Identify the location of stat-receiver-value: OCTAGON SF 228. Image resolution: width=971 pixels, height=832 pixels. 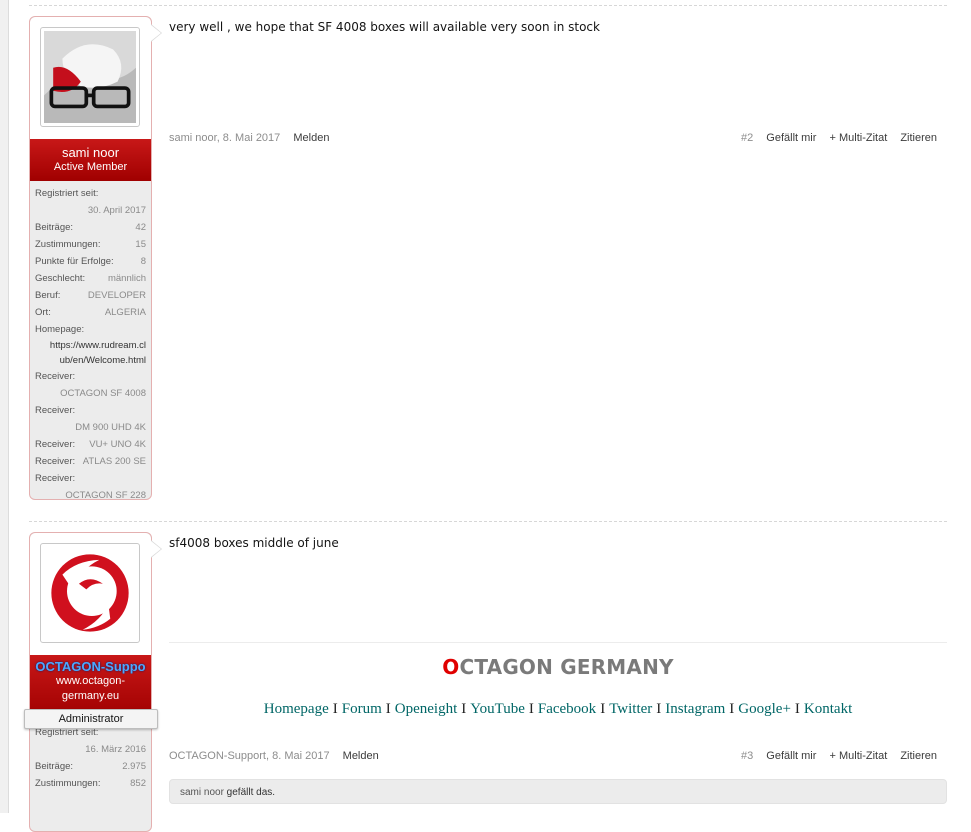
(105, 495).